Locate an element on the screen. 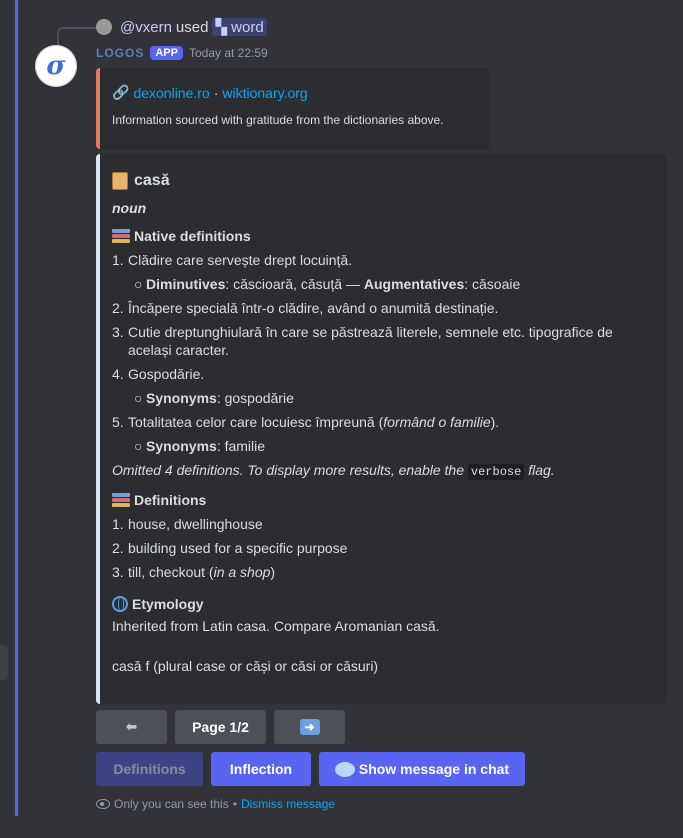 The width and height of the screenshot is (683, 838). ephemeral-rail is located at coordinates (16, 408).